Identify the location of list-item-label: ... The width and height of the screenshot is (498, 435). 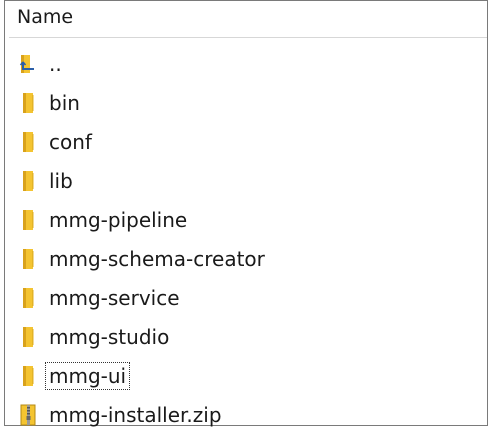
(55, 64).